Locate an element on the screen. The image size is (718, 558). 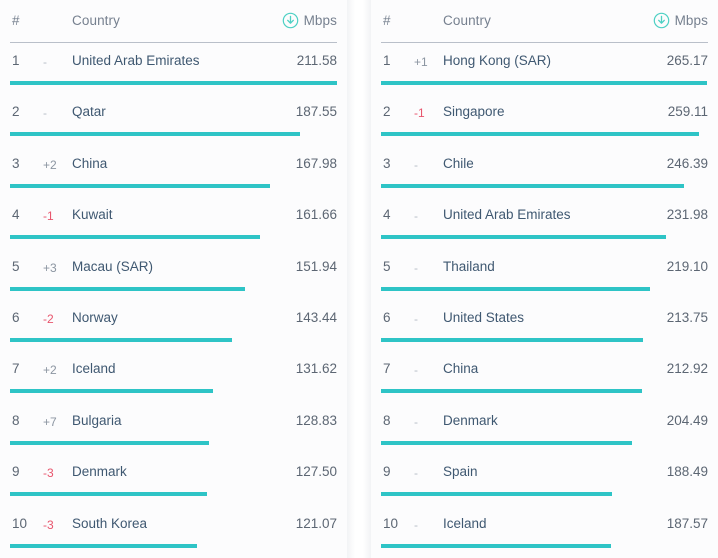
row-country: United States is located at coordinates (483, 318).